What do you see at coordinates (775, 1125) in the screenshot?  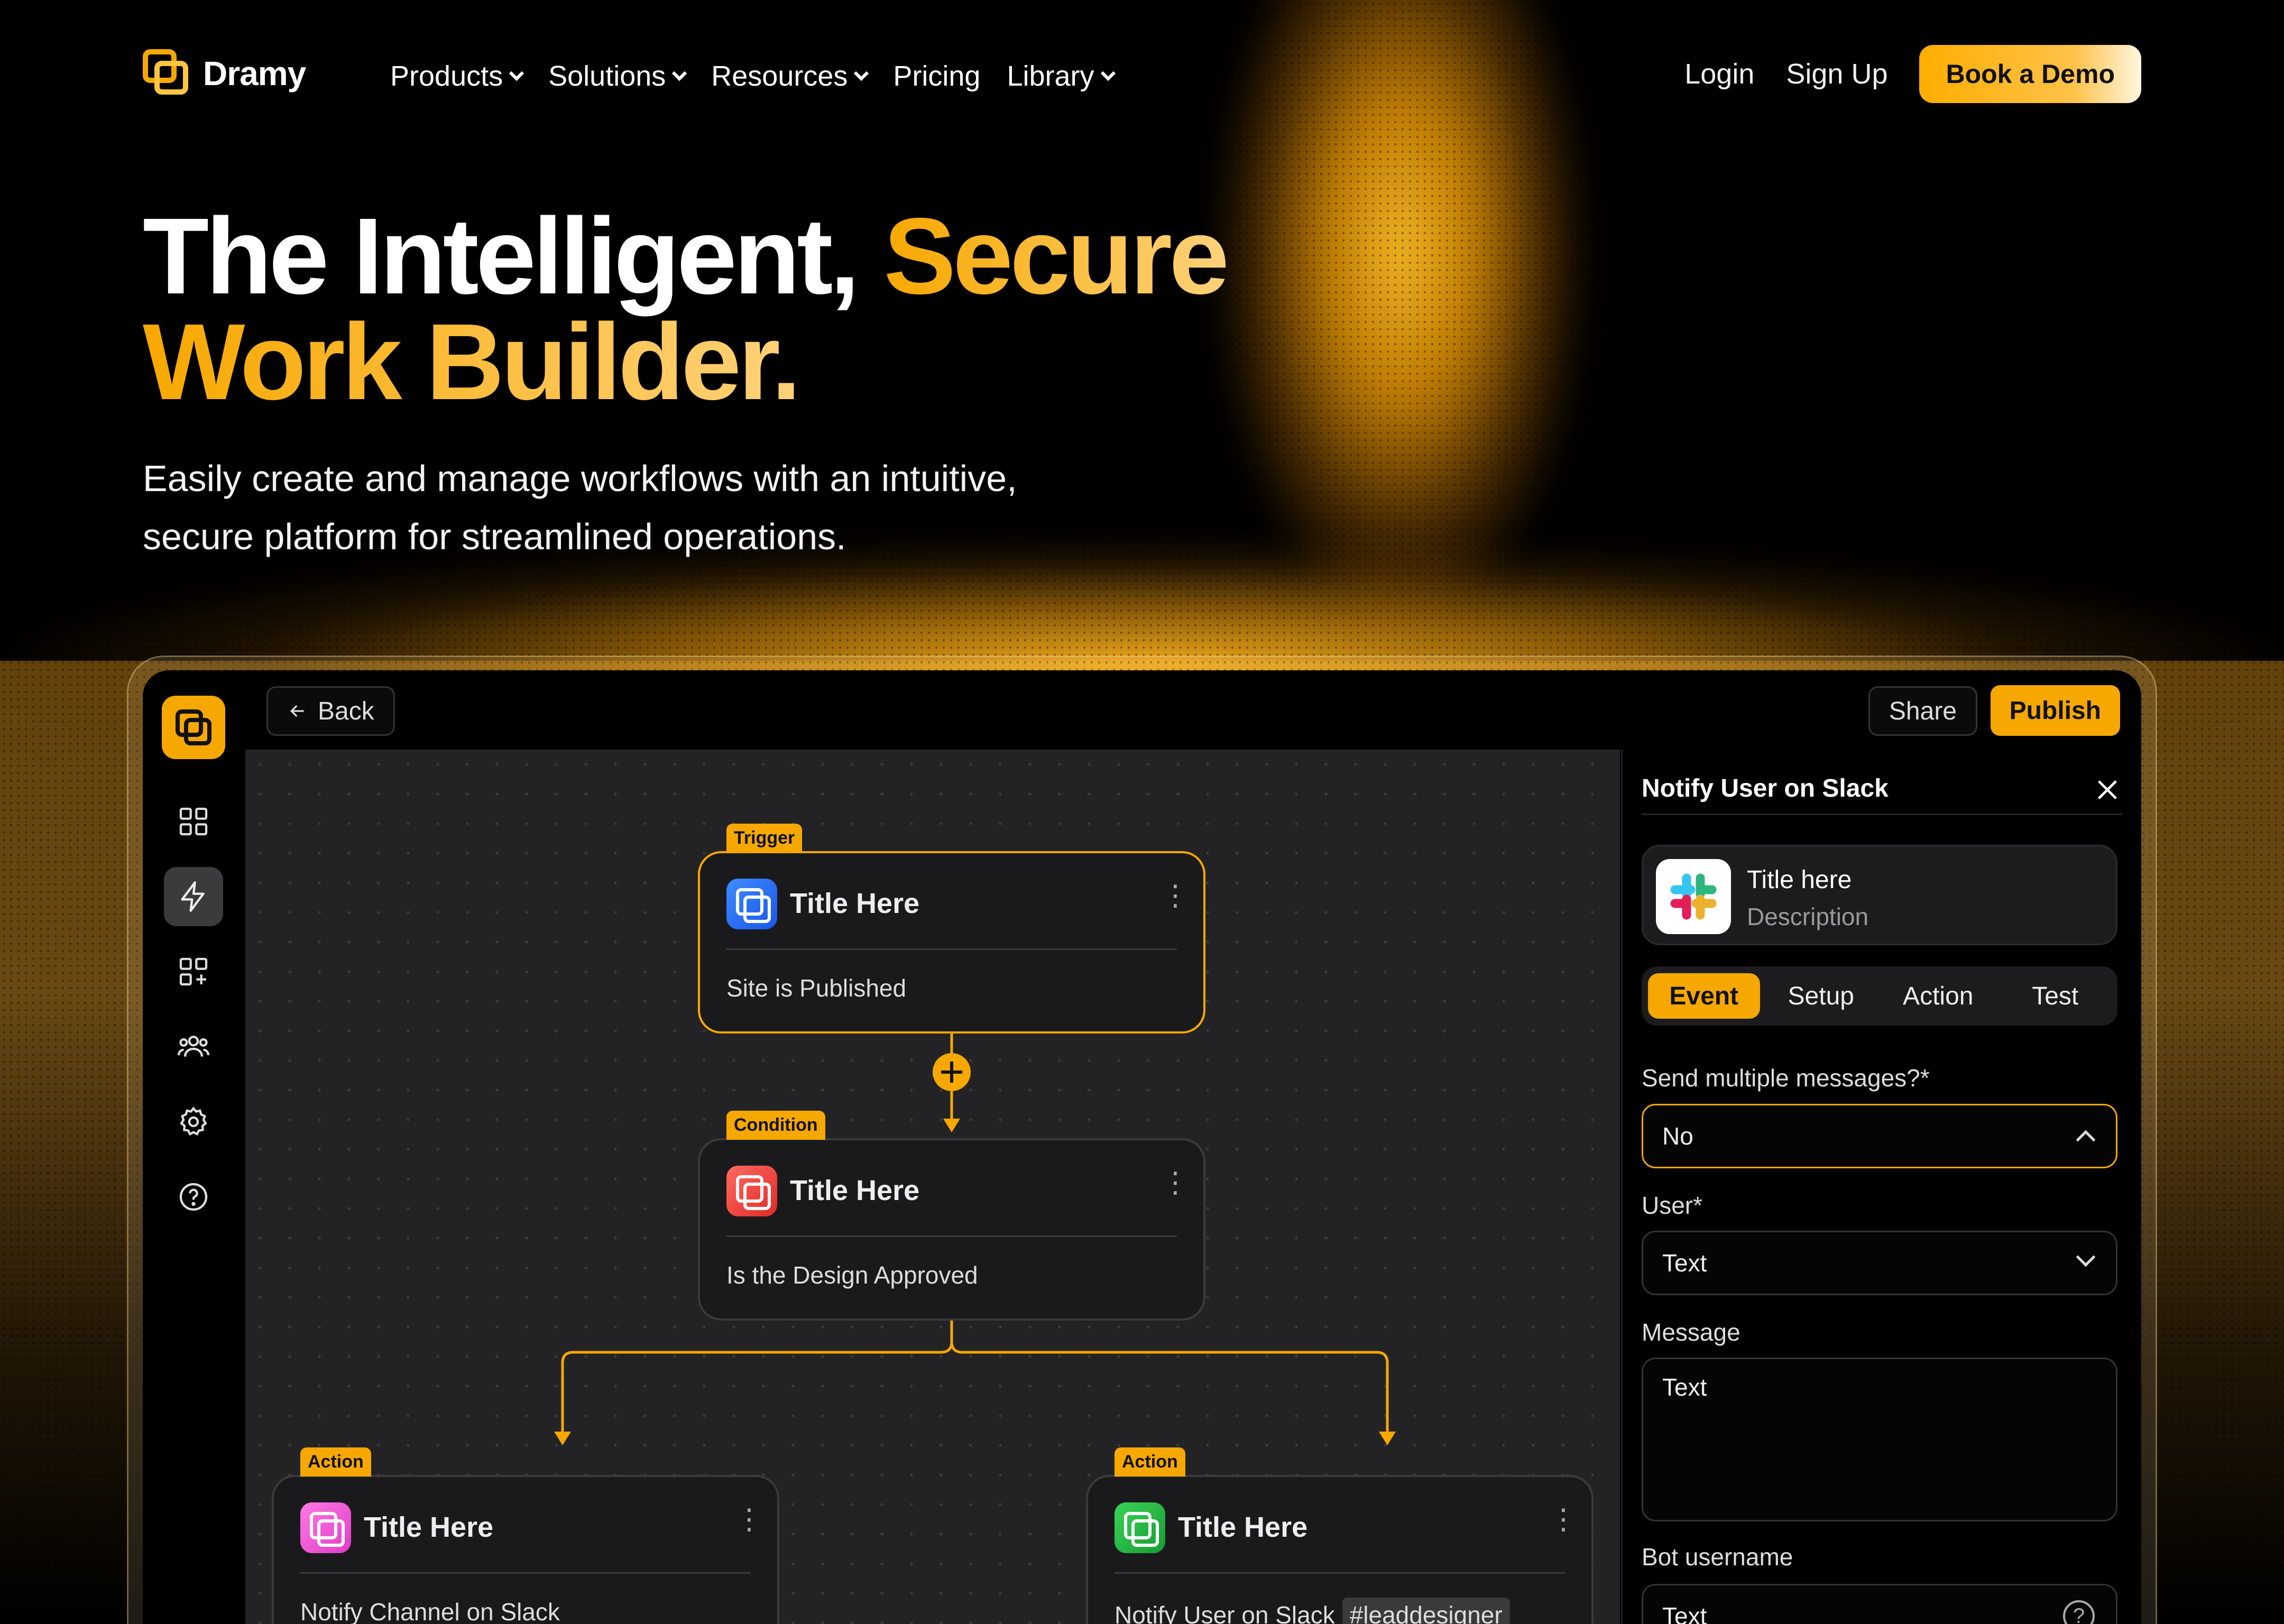 I see `node-tag: Condition` at bounding box center [775, 1125].